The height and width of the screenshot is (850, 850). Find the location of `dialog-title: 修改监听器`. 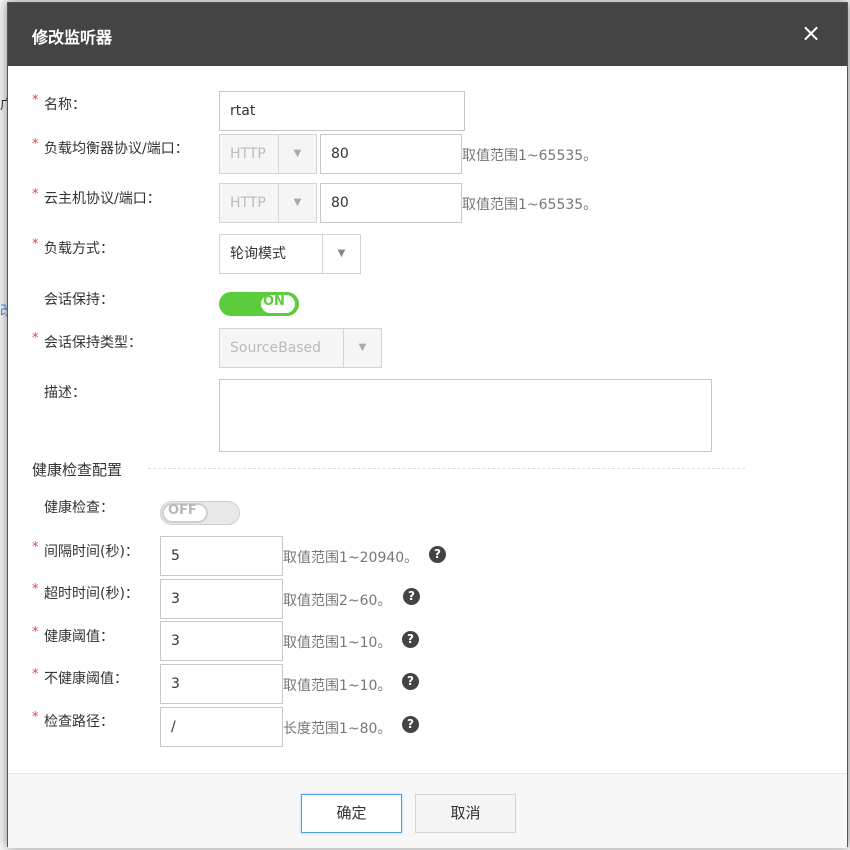

dialog-title: 修改监听器 is located at coordinates (72, 37).